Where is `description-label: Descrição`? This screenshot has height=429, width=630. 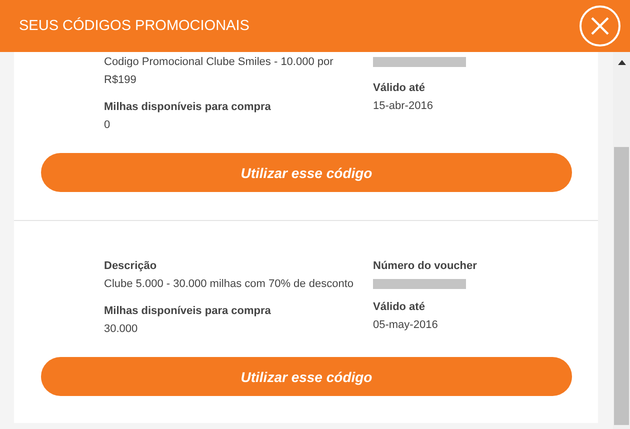 description-label: Descrição is located at coordinates (131, 266).